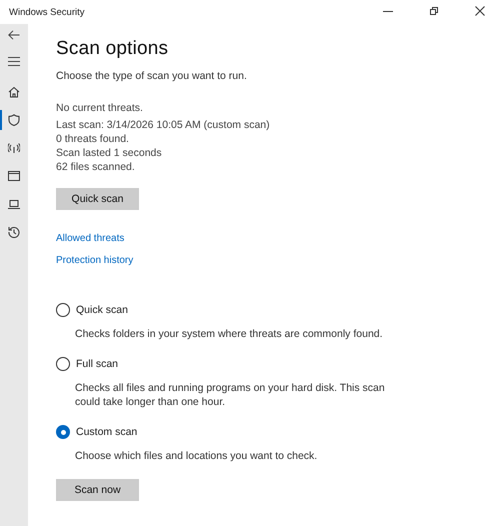 This screenshot has width=500, height=526. I want to click on close-icon, so click(480, 11).